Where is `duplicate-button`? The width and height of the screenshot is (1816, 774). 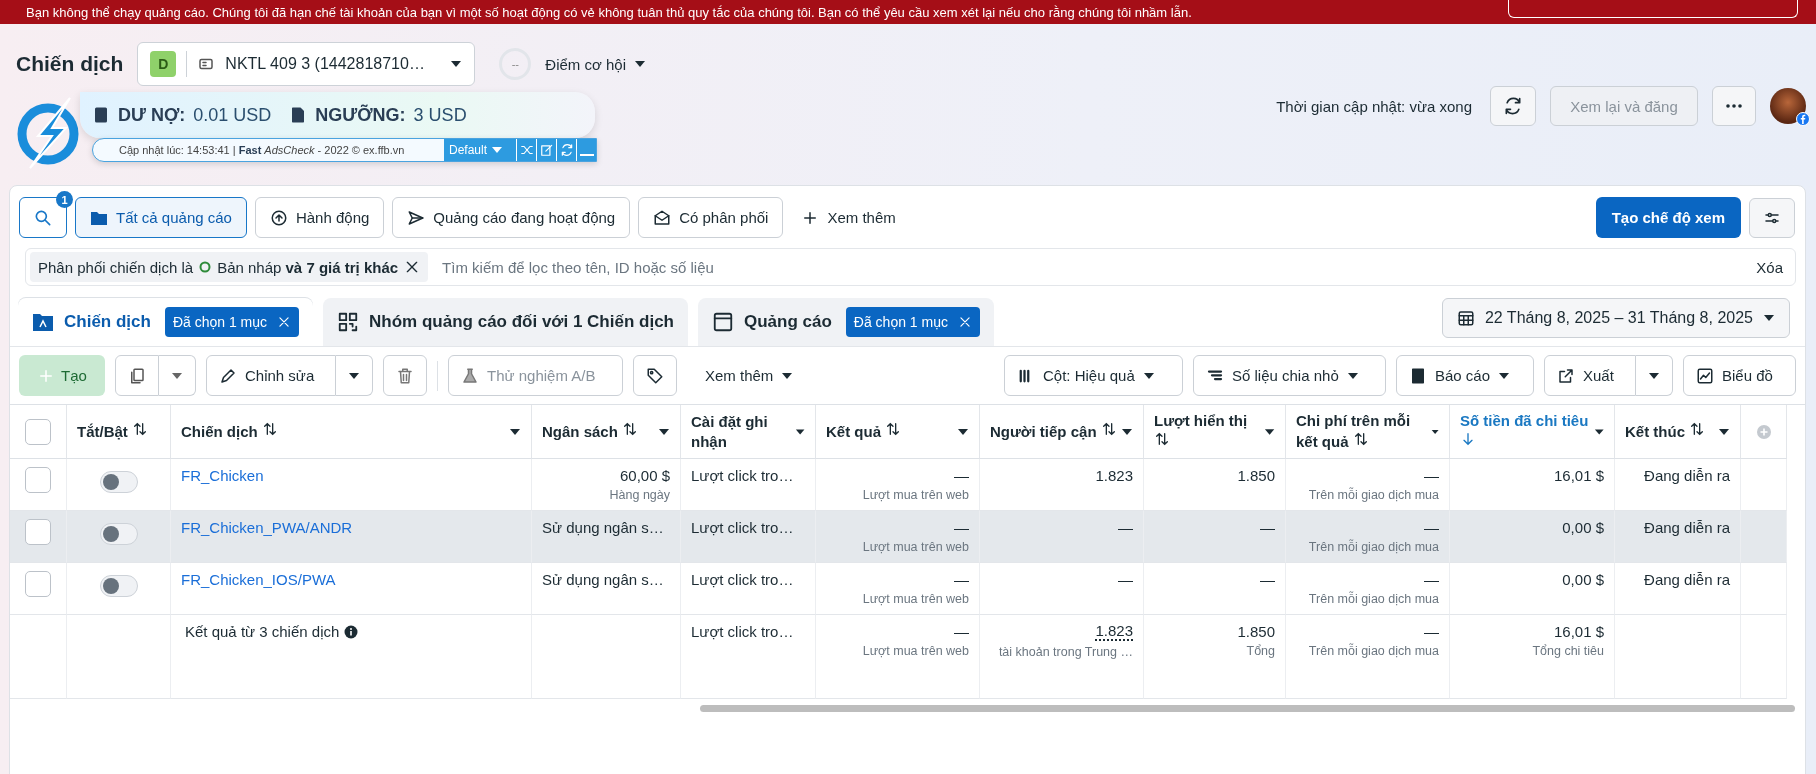 duplicate-button is located at coordinates (137, 375).